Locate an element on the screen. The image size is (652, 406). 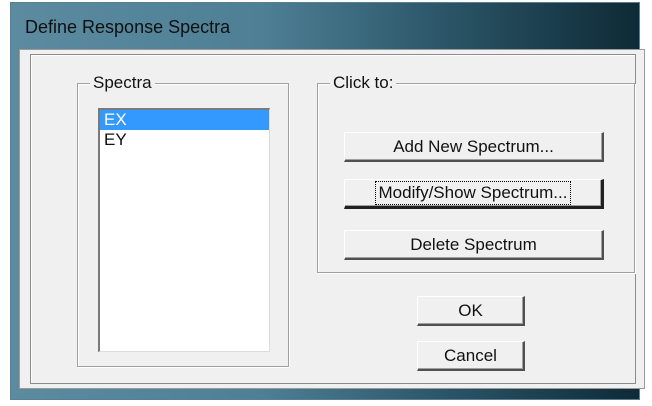
cancel-button: Cancel is located at coordinates (471, 356).